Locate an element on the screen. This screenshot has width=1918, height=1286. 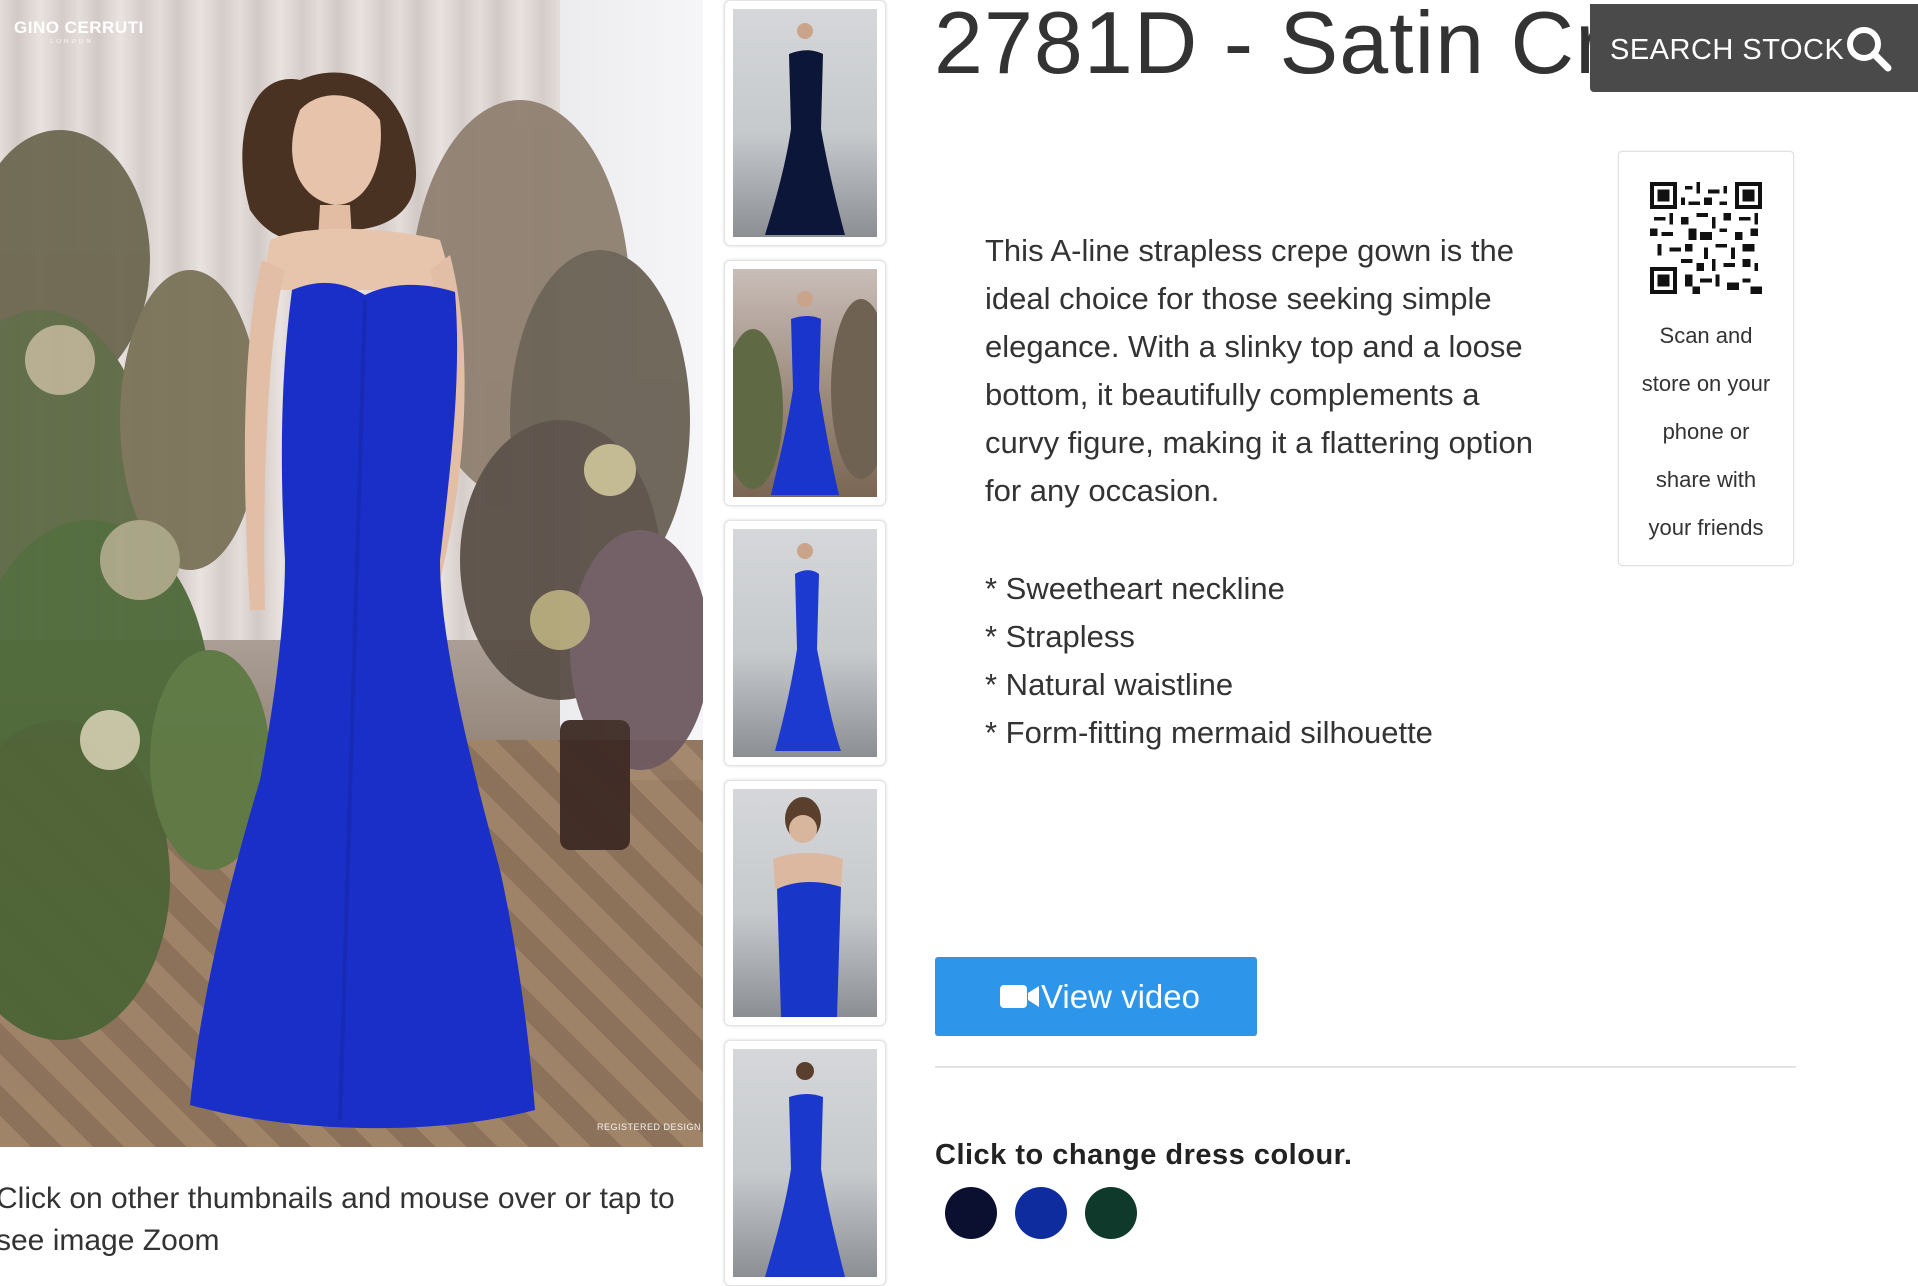
brand-logo: GINO CERRUTI is located at coordinates (79, 27).